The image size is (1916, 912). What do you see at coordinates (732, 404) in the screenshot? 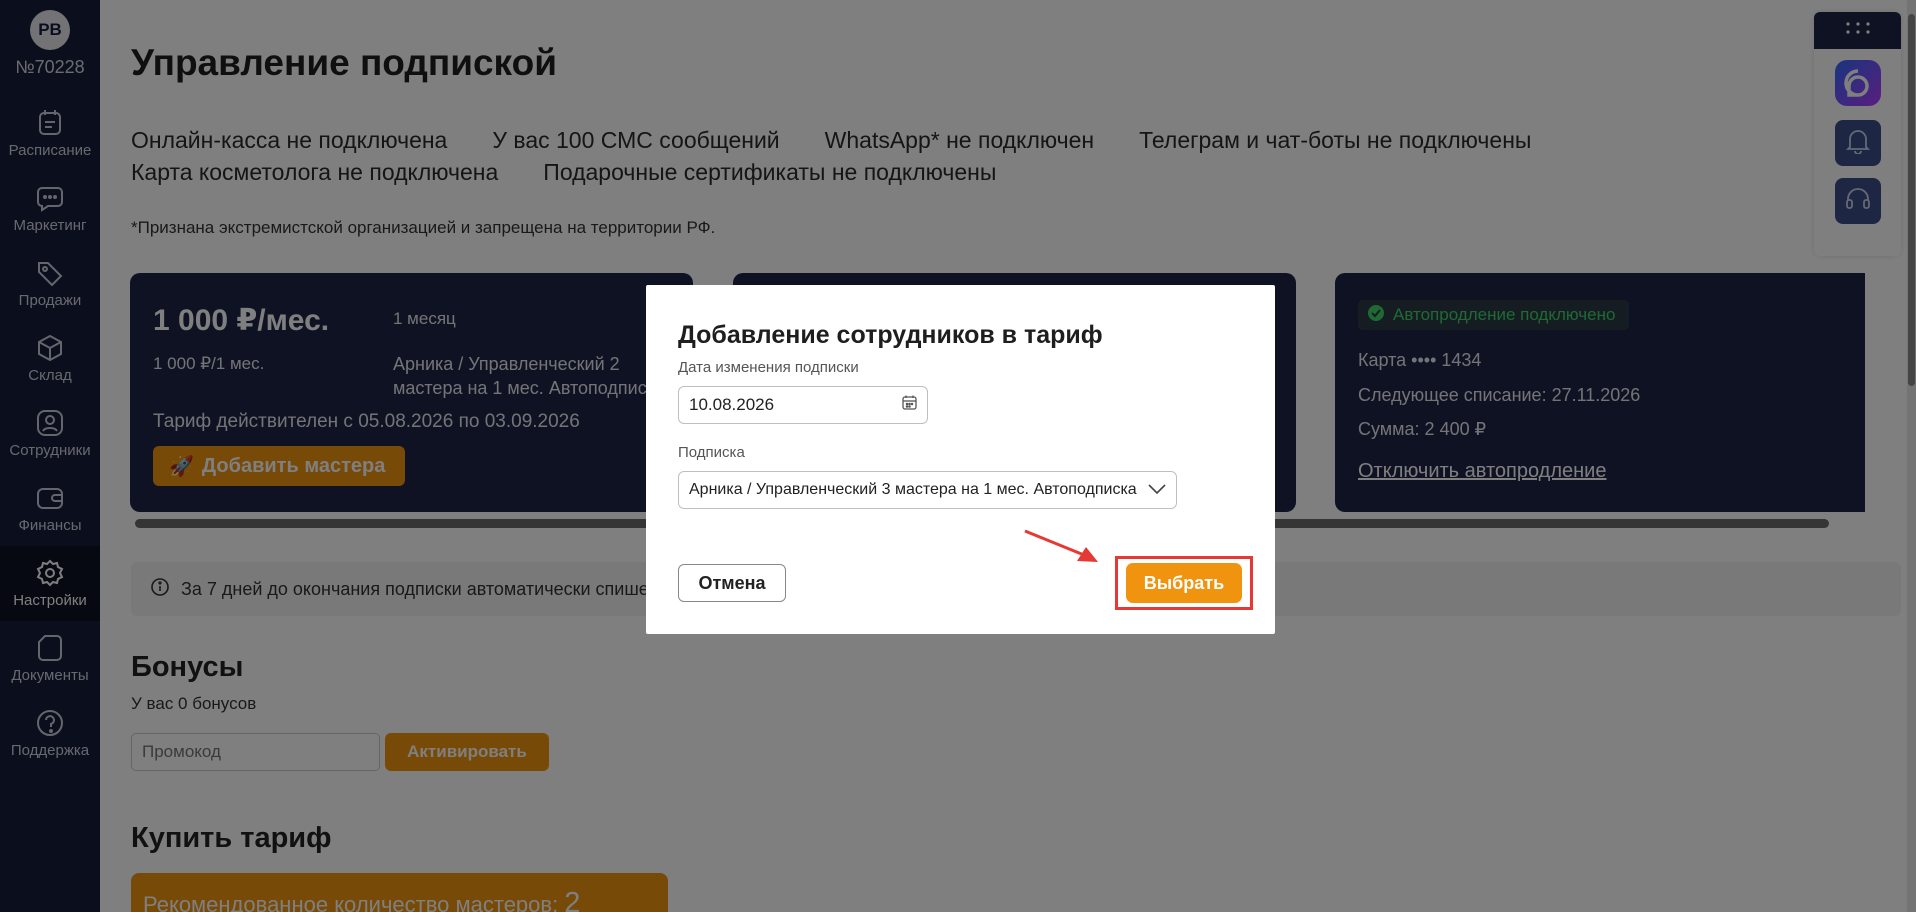
I see `date-value: 10.08.2026` at bounding box center [732, 404].